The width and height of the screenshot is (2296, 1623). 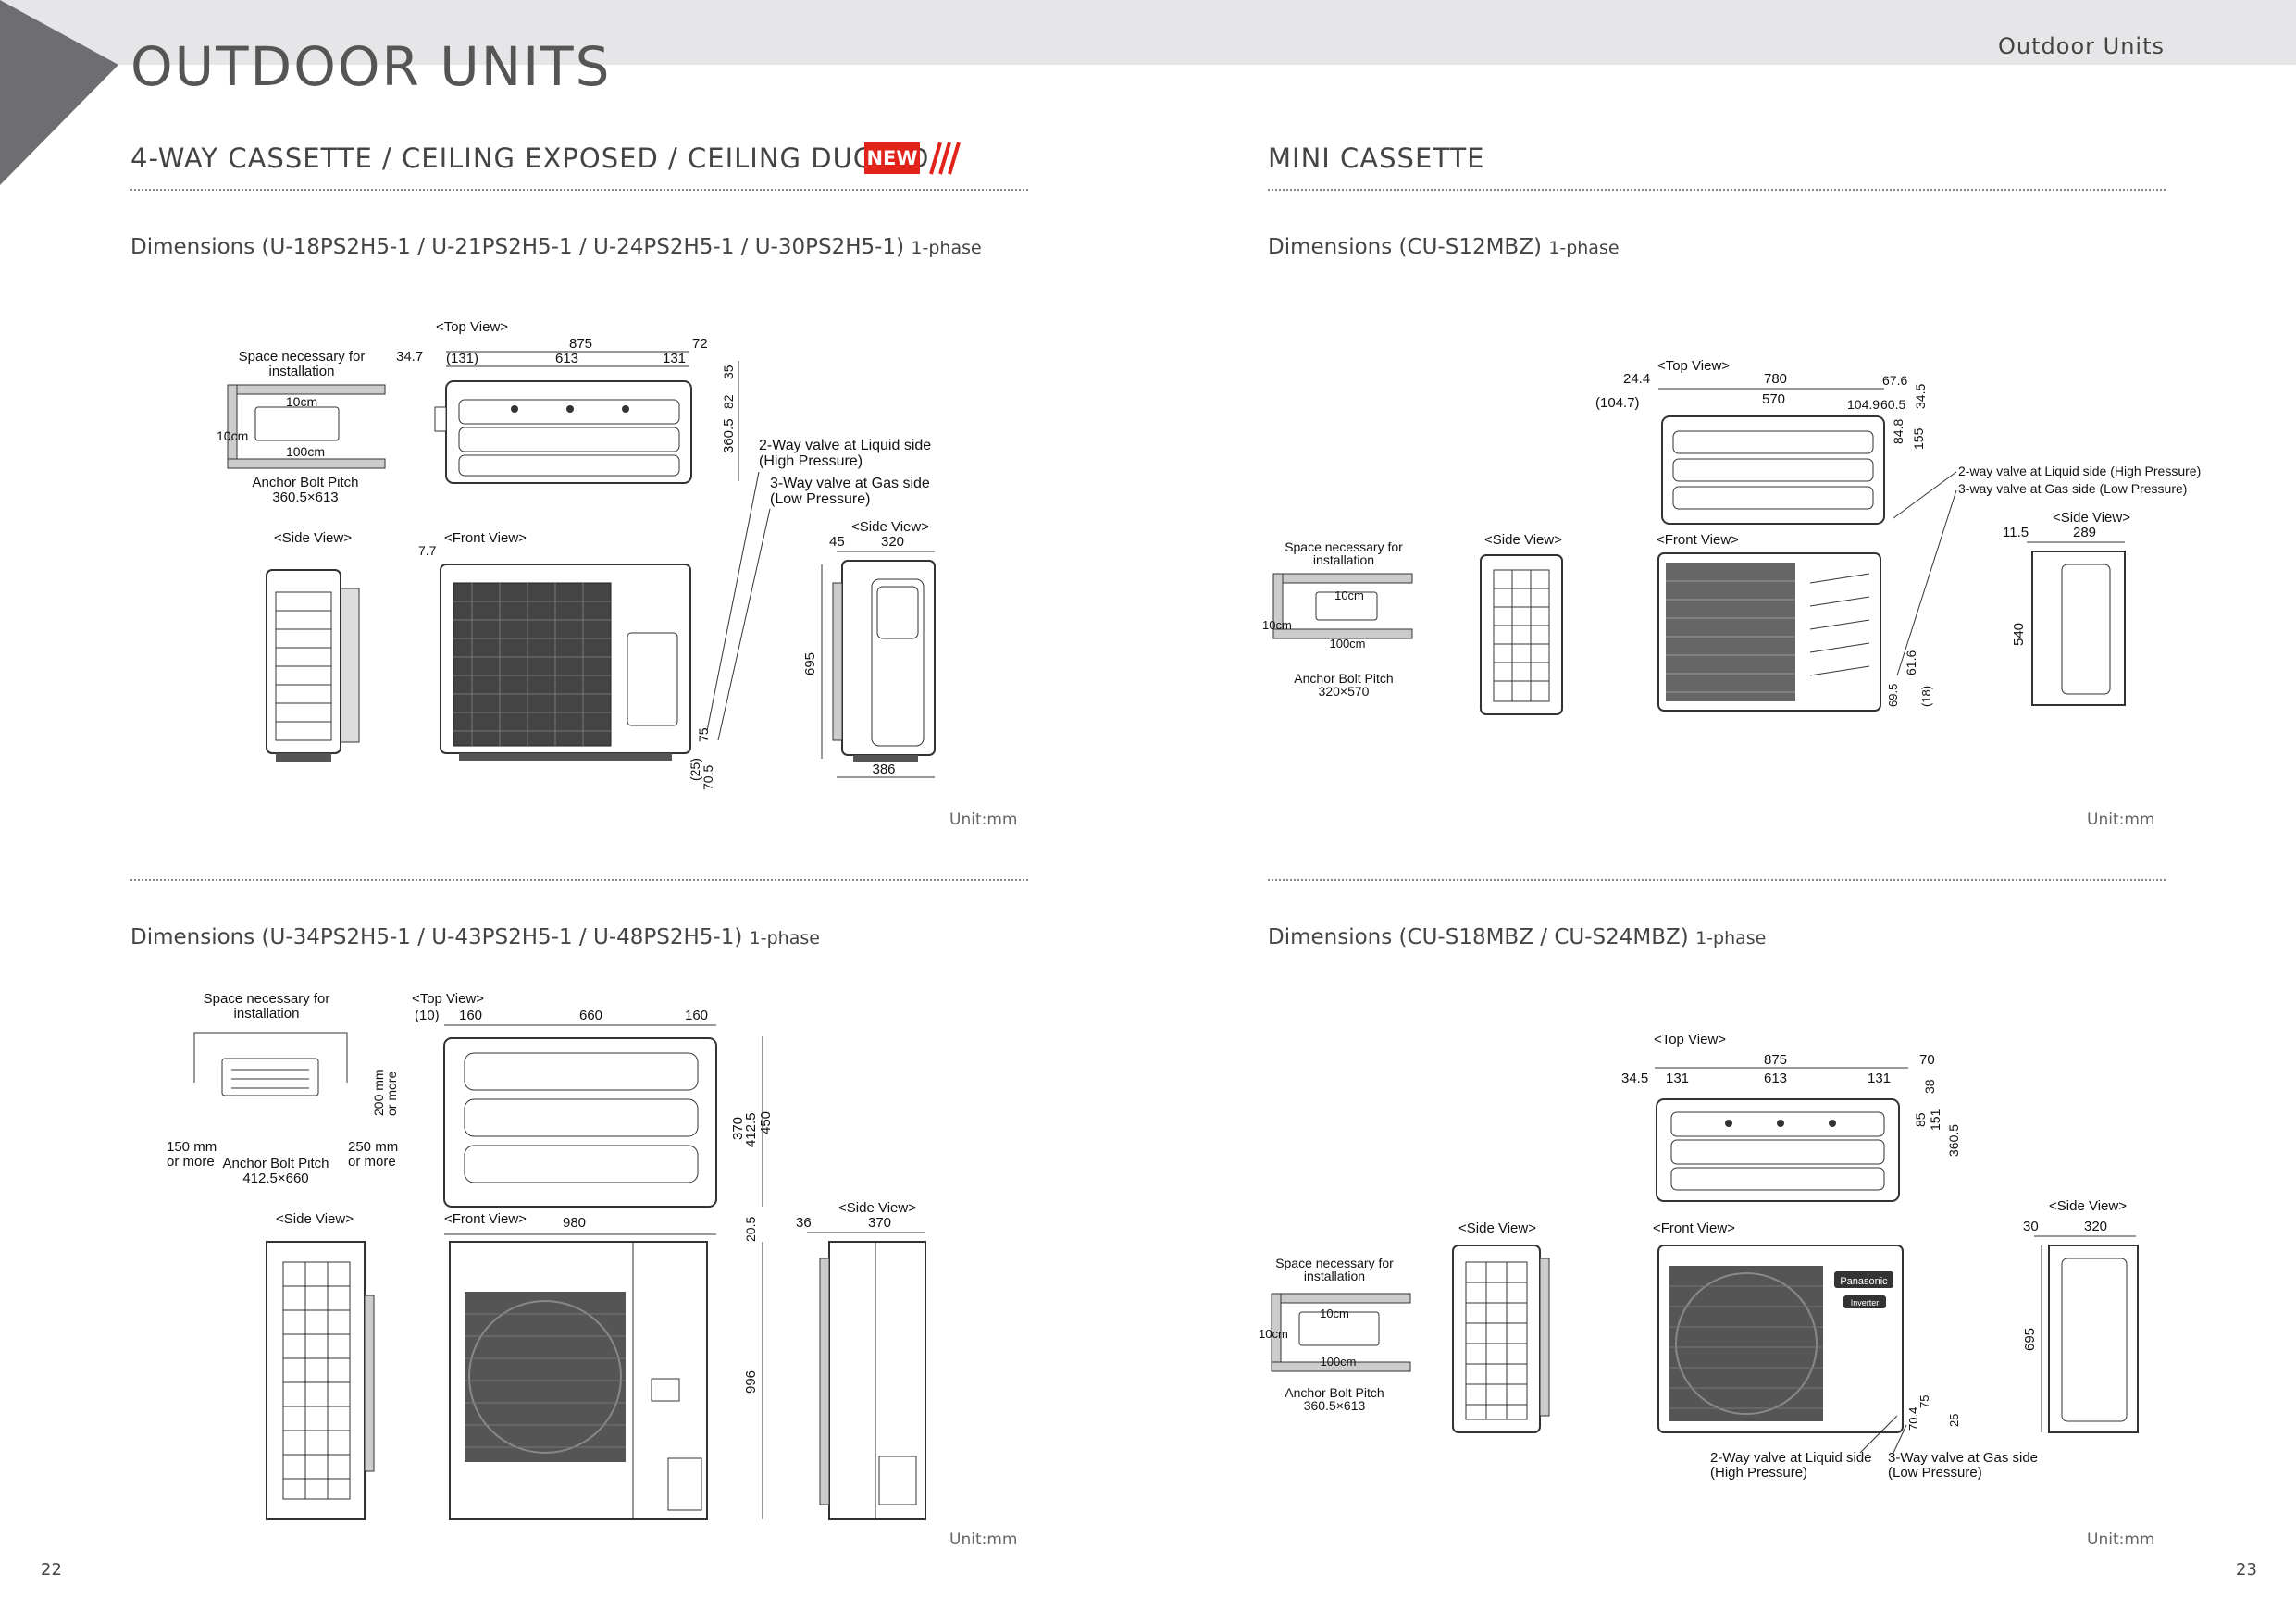 What do you see at coordinates (1893, 695) in the screenshot?
I see `dimension-label: 69.5` at bounding box center [1893, 695].